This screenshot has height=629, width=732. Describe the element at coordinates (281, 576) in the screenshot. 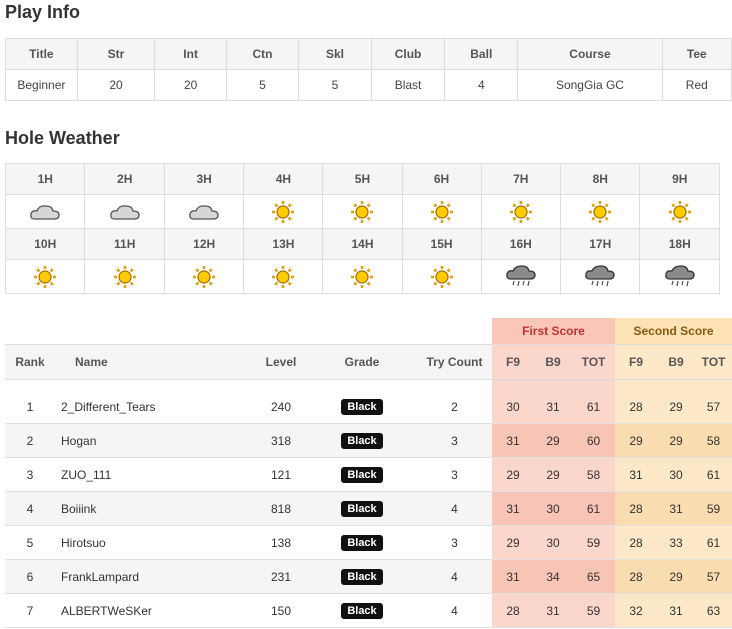

I see `level-cell: 231` at that location.